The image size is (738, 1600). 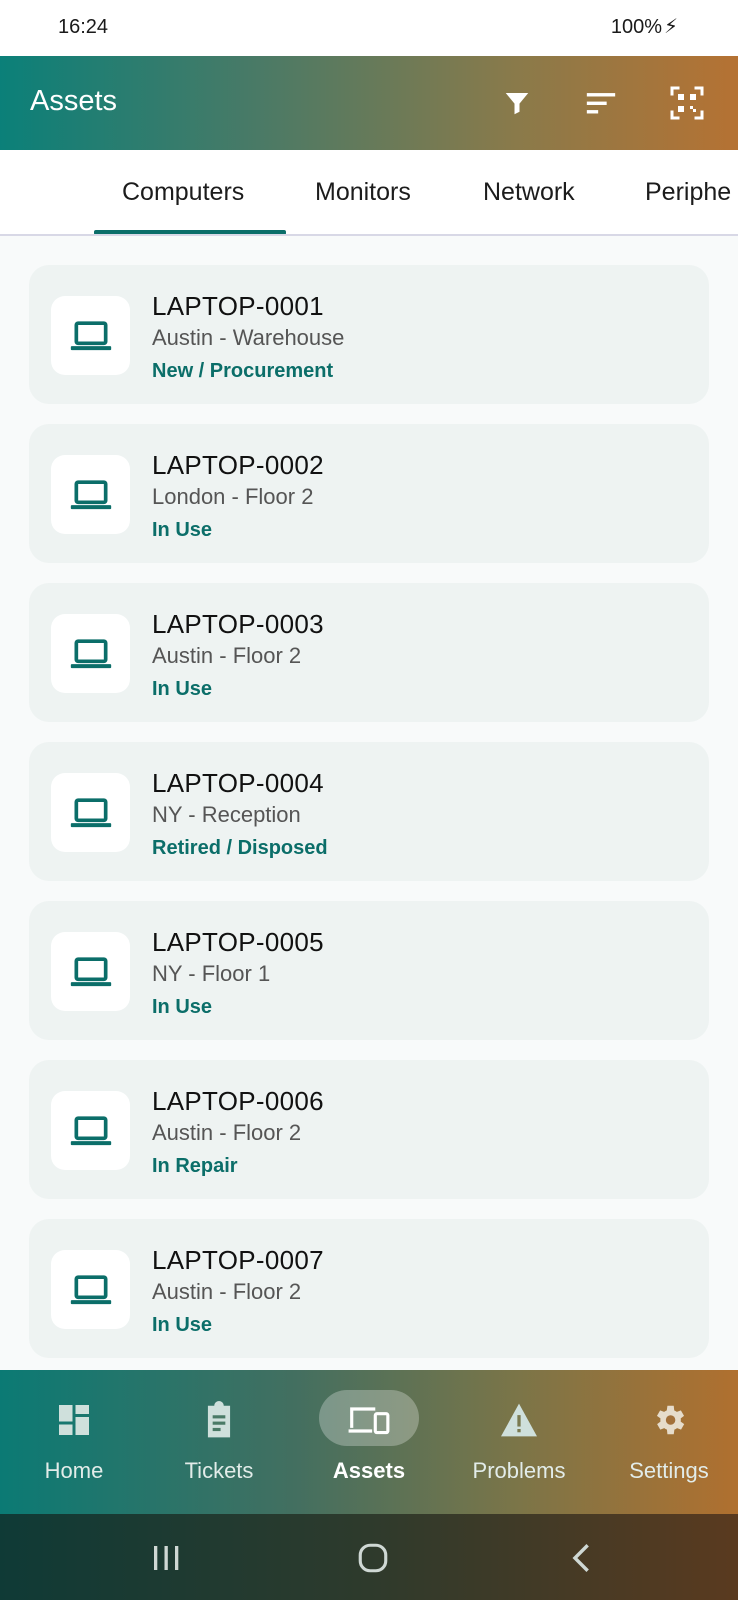 I want to click on dashboard-icon, so click(x=74, y=1420).